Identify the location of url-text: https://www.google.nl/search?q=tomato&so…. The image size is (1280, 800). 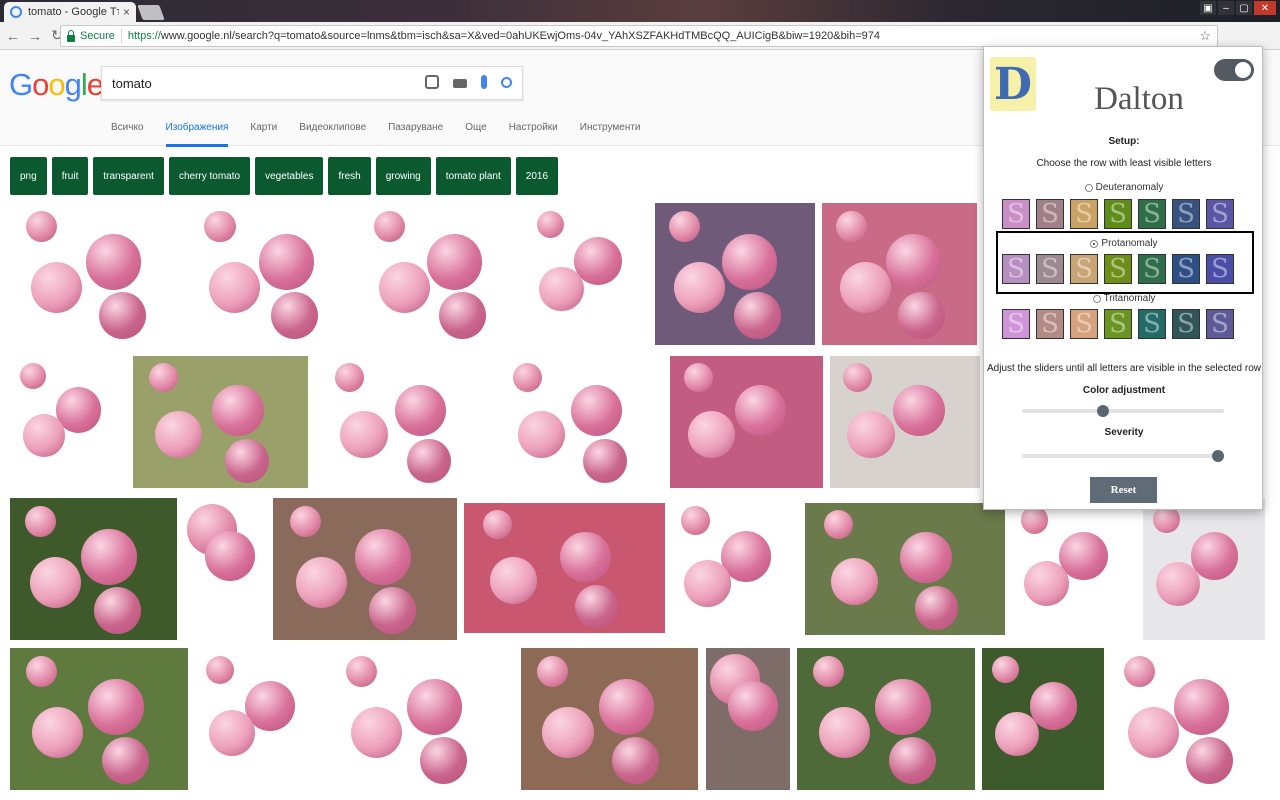
(501, 36).